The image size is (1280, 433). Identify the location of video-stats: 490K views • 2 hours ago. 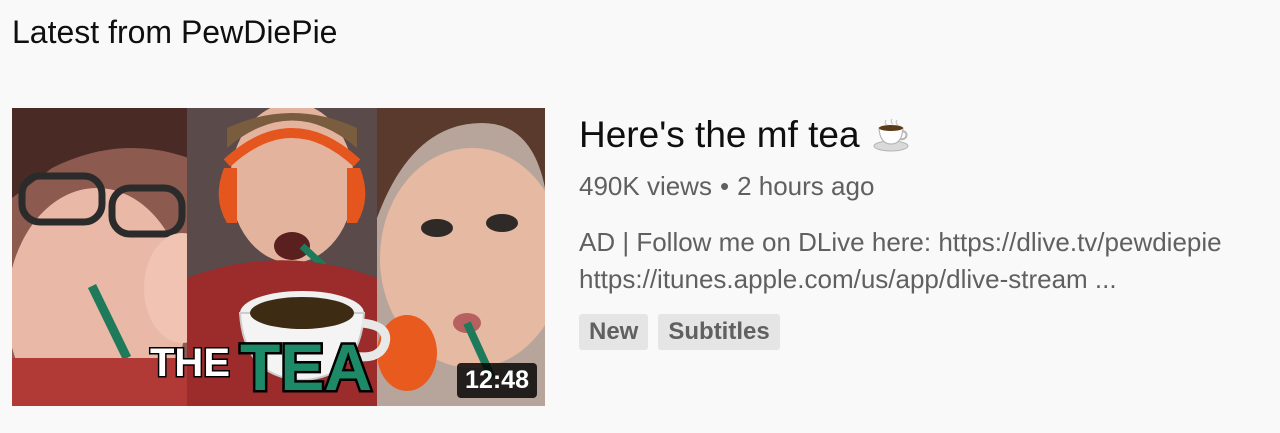
(929, 186).